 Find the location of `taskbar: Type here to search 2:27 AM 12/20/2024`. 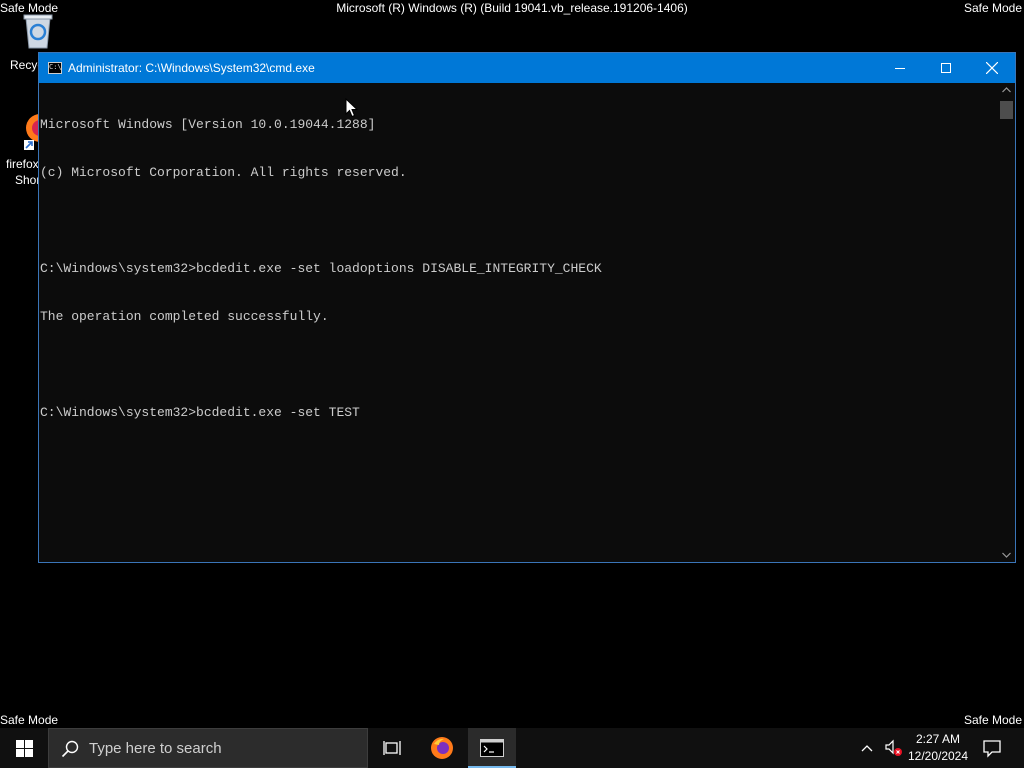

taskbar: Type here to search 2:27 AM 12/20/2024 is located at coordinates (512, 748).